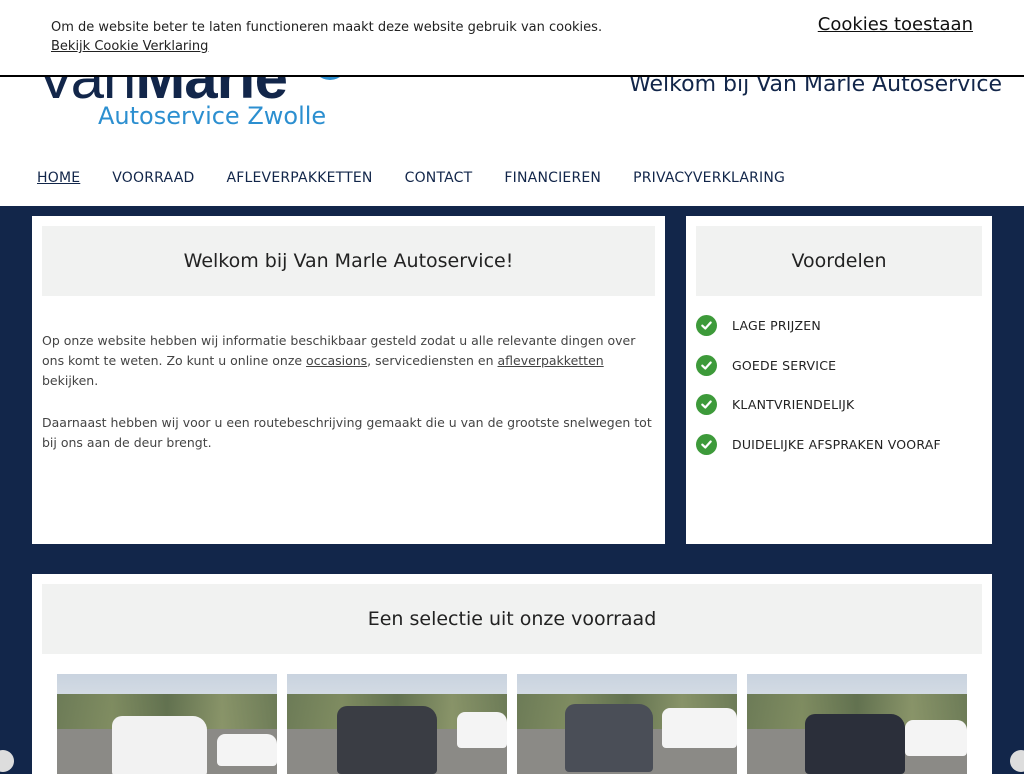 Image resolution: width=1024 pixels, height=774 pixels. I want to click on nav-contact: CONTACT, so click(439, 178).